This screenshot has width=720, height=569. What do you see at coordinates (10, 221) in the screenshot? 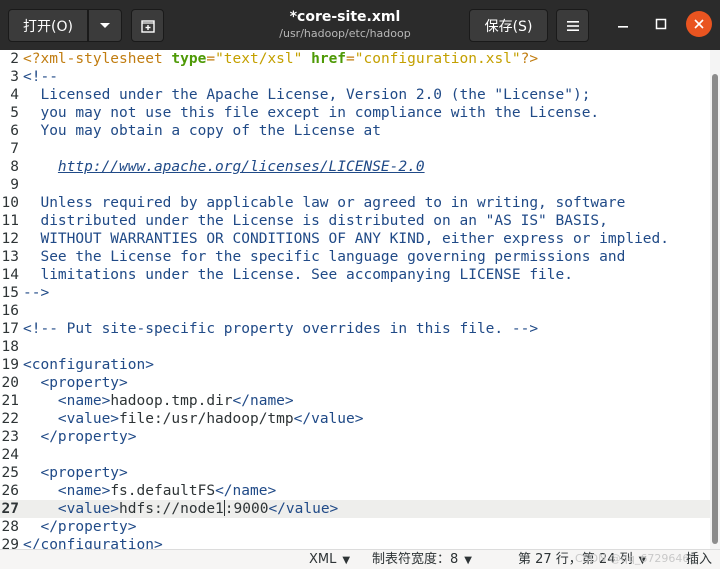
I see `line-number: 11` at bounding box center [10, 221].